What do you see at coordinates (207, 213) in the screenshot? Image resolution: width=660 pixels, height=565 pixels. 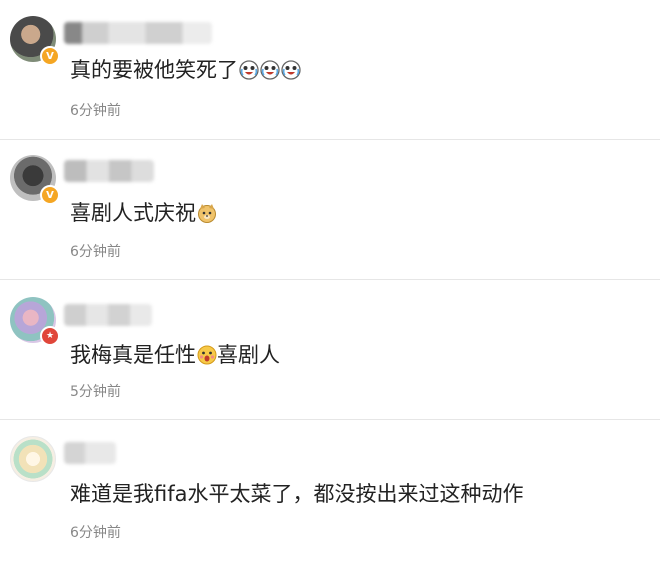 I see `doge-icon` at bounding box center [207, 213].